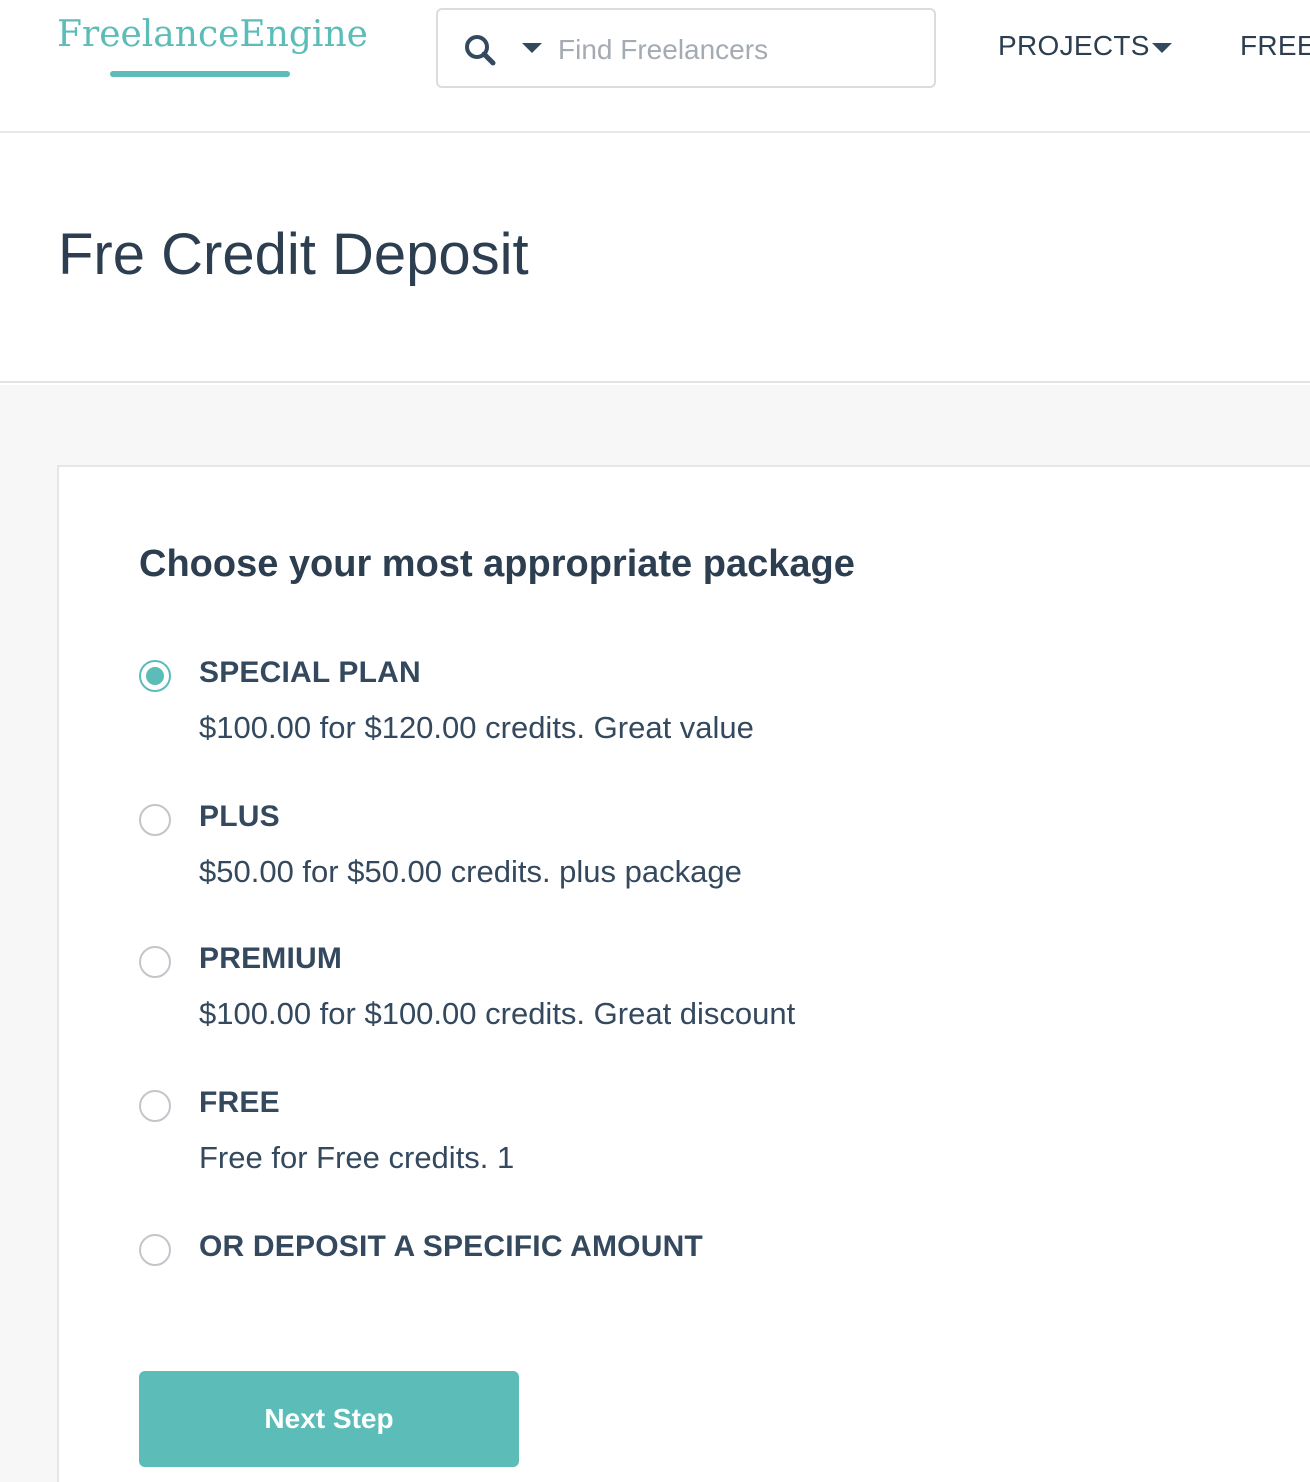 Image resolution: width=1310 pixels, height=1482 pixels. What do you see at coordinates (212, 34) in the screenshot?
I see `site-logo: FreelanceEngine` at bounding box center [212, 34].